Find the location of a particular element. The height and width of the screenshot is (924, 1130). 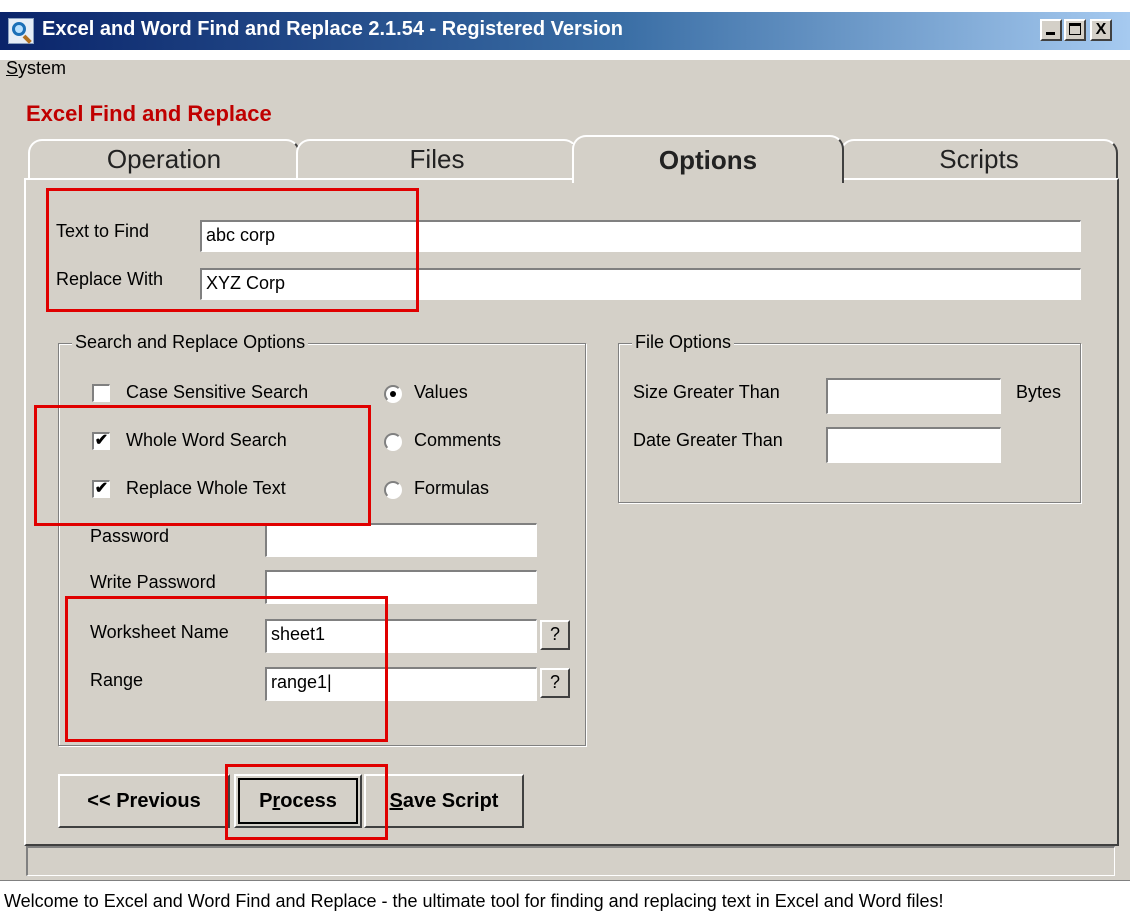

password-label: Password is located at coordinates (130, 536).